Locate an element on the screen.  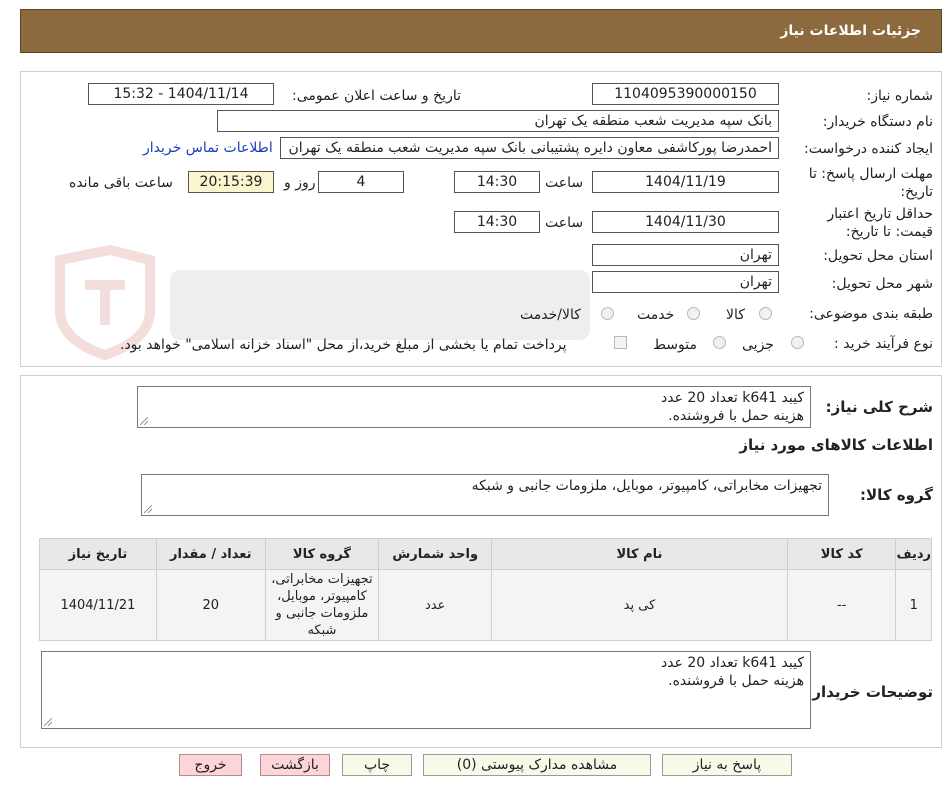
province-field: تهران is located at coordinates (685, 255).